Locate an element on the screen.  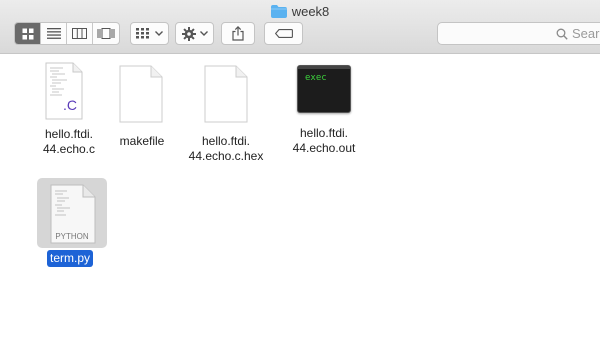
share-icon is located at coordinates (238, 33).